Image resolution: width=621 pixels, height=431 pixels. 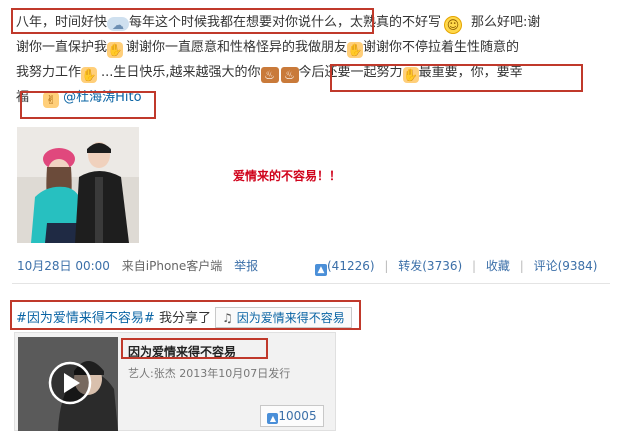 I want to click on post-text-part: 谢谢你不停拉着生性随意的, so click(x=441, y=47).